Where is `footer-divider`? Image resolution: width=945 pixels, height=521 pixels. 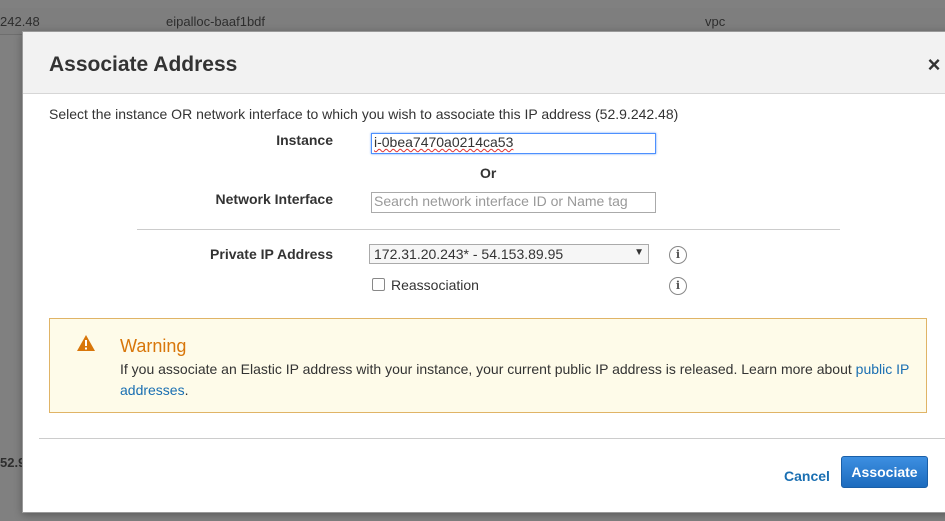
footer-divider is located at coordinates (492, 438).